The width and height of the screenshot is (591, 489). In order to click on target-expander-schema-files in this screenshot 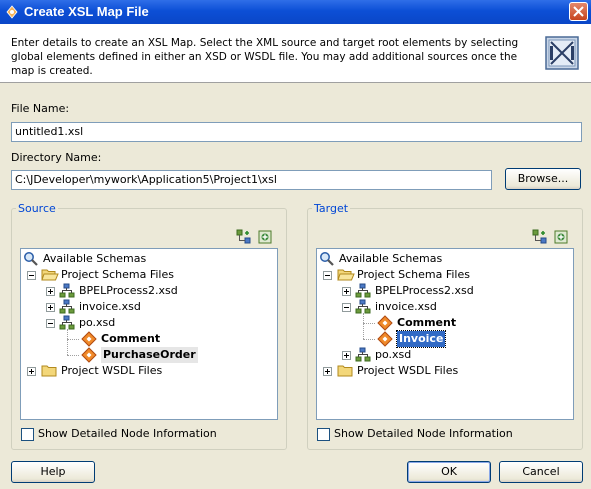, I will do `click(327, 275)`.